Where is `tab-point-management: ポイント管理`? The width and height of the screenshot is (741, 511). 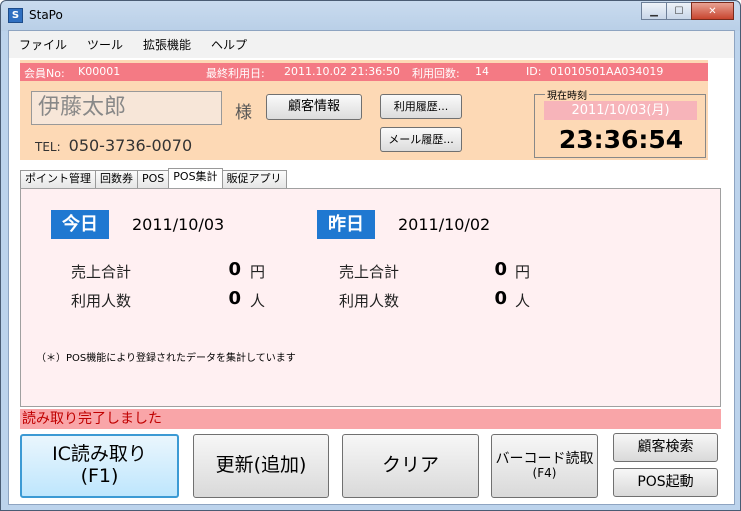 tab-point-management: ポイント管理 is located at coordinates (58, 179).